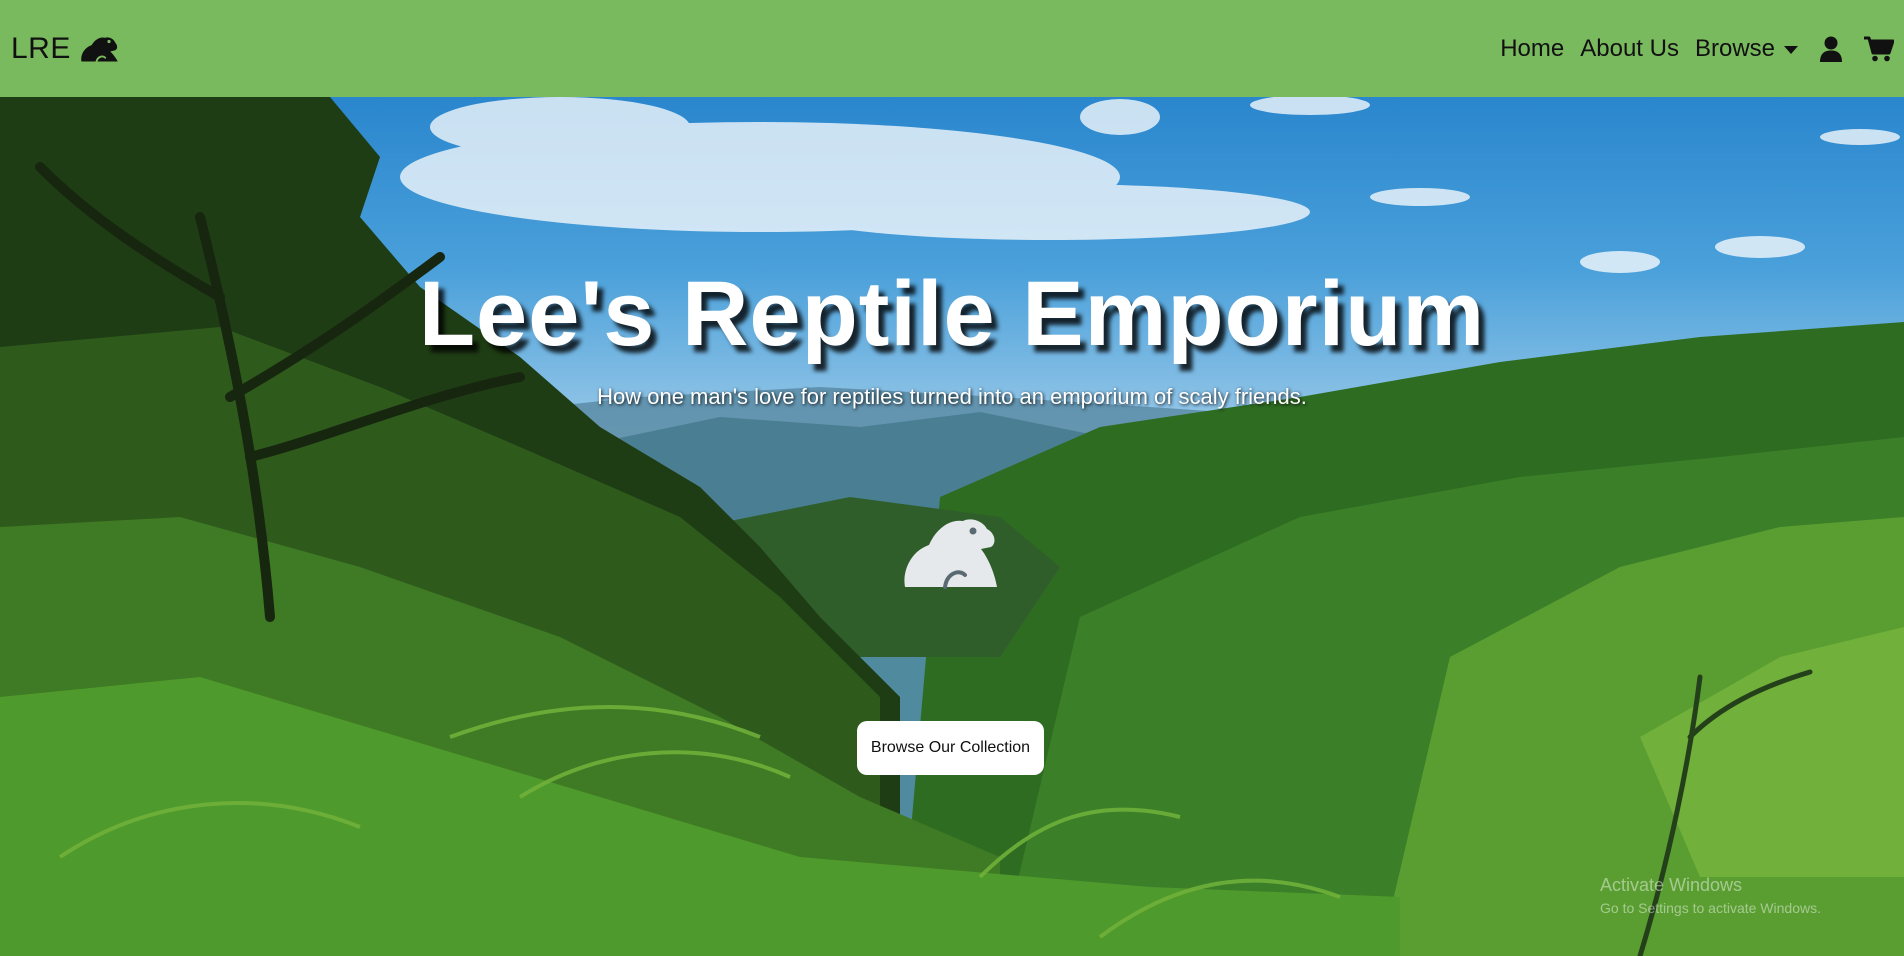 The height and width of the screenshot is (956, 1904). I want to click on cart-icon, so click(1879, 48).